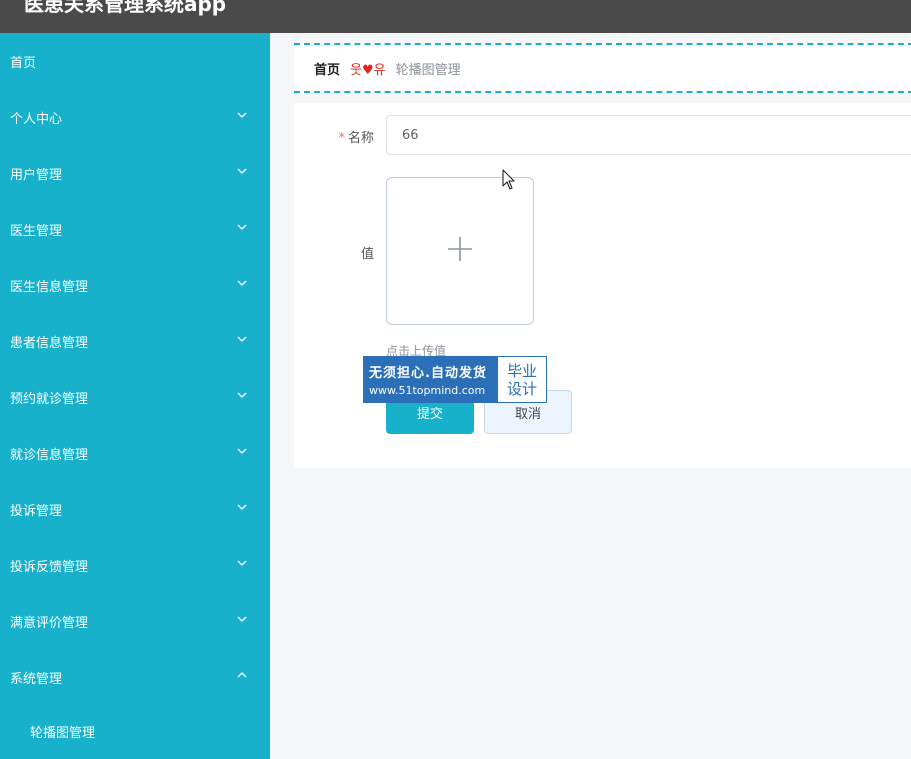 This screenshot has width=911, height=759. What do you see at coordinates (135, 341) in the screenshot?
I see `sidebar-item-patient-info-management: 患者信息管理` at bounding box center [135, 341].